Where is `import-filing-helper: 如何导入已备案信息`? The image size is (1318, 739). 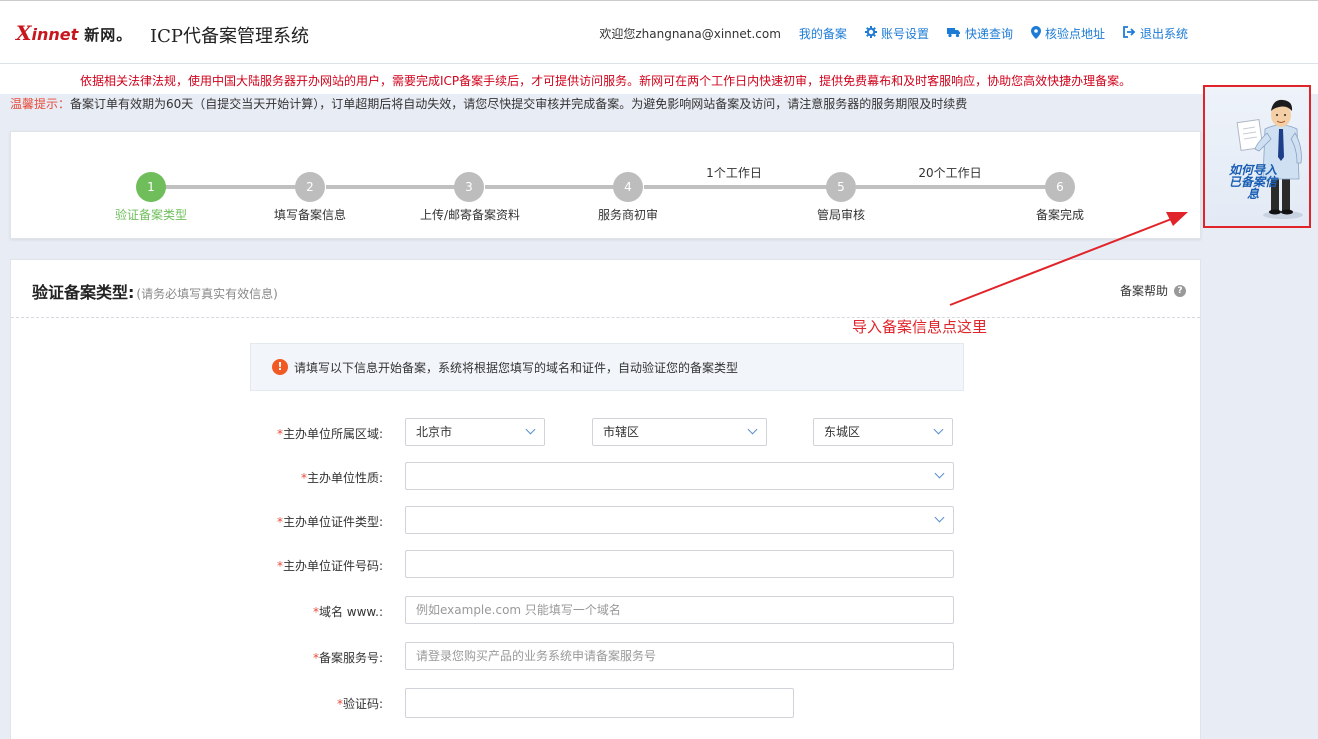 import-filing-helper: 如何导入已备案信息 is located at coordinates (1257, 156).